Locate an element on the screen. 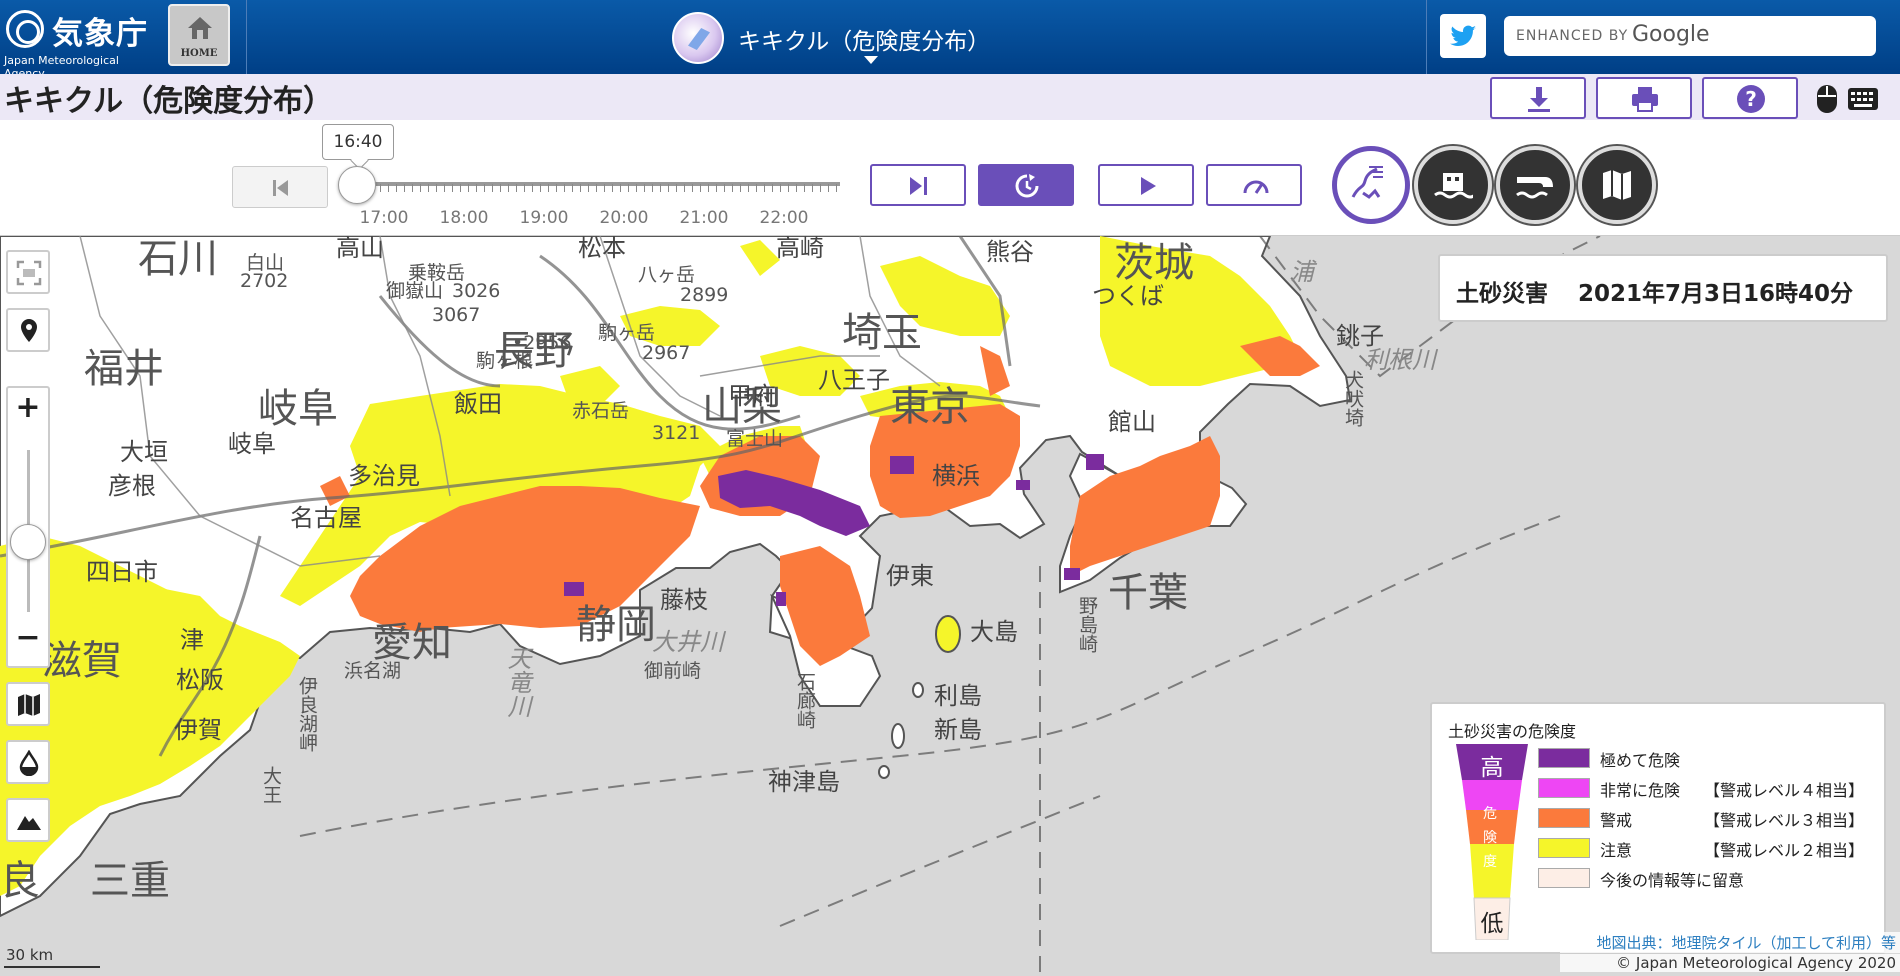  map-label-city: 神津島 is located at coordinates (804, 782).